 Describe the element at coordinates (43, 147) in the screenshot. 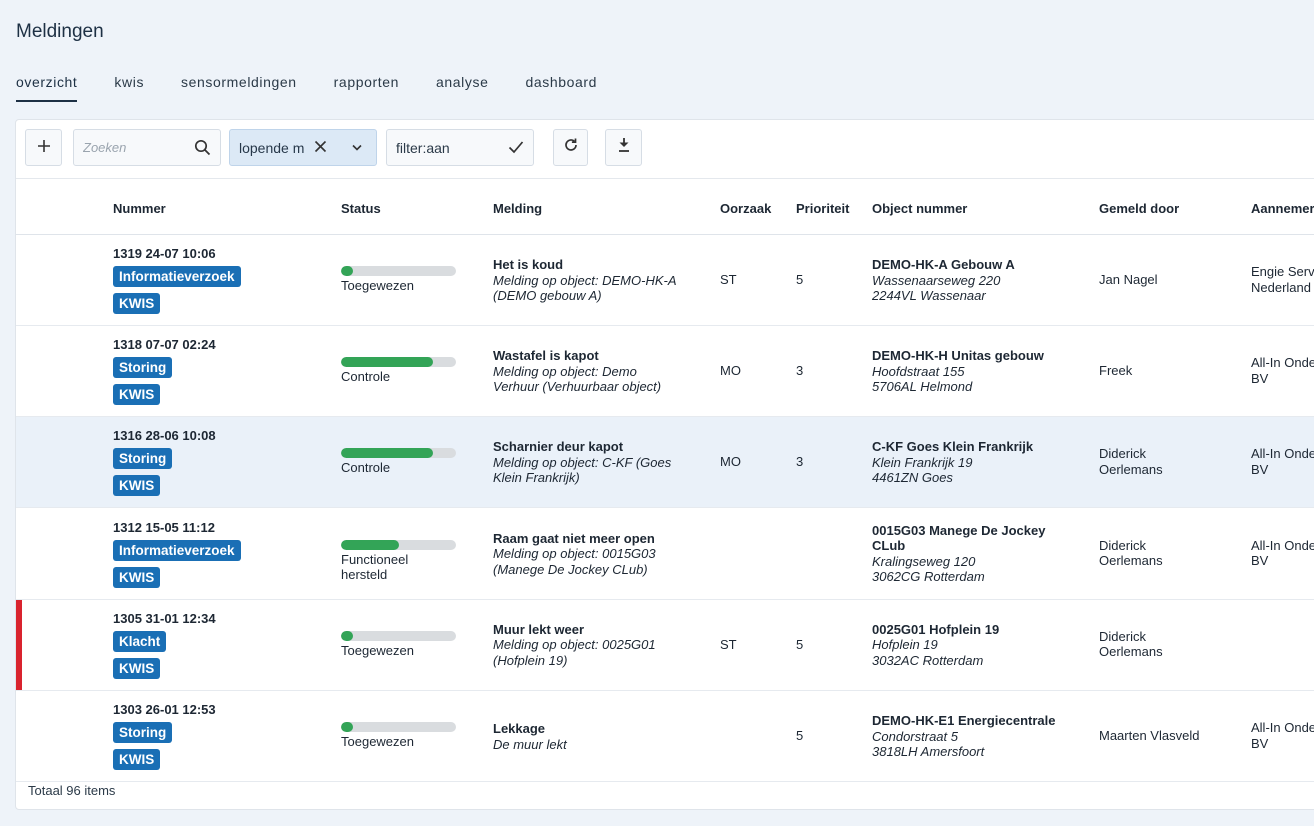

I see `add-button` at that location.